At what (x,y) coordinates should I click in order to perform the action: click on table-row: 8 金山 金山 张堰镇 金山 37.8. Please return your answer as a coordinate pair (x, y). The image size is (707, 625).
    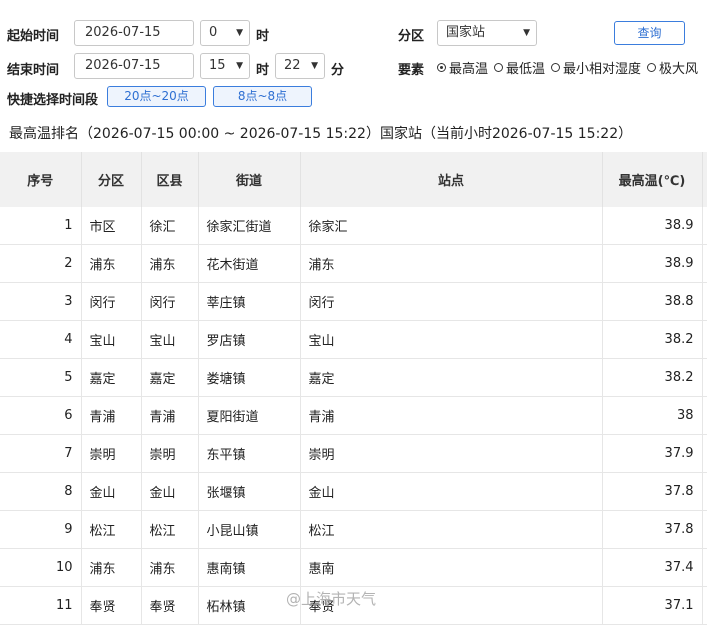
    Looking at the image, I should click on (353, 491).